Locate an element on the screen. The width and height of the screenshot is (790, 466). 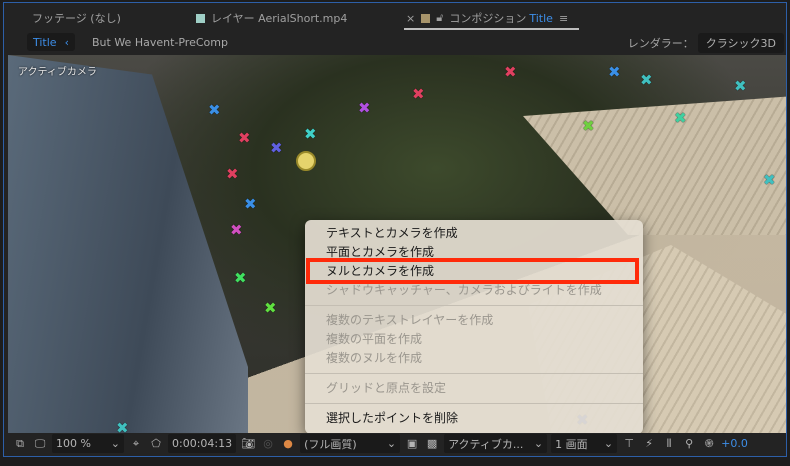
timeline-icon: ⫴ is located at coordinates (669, 444).